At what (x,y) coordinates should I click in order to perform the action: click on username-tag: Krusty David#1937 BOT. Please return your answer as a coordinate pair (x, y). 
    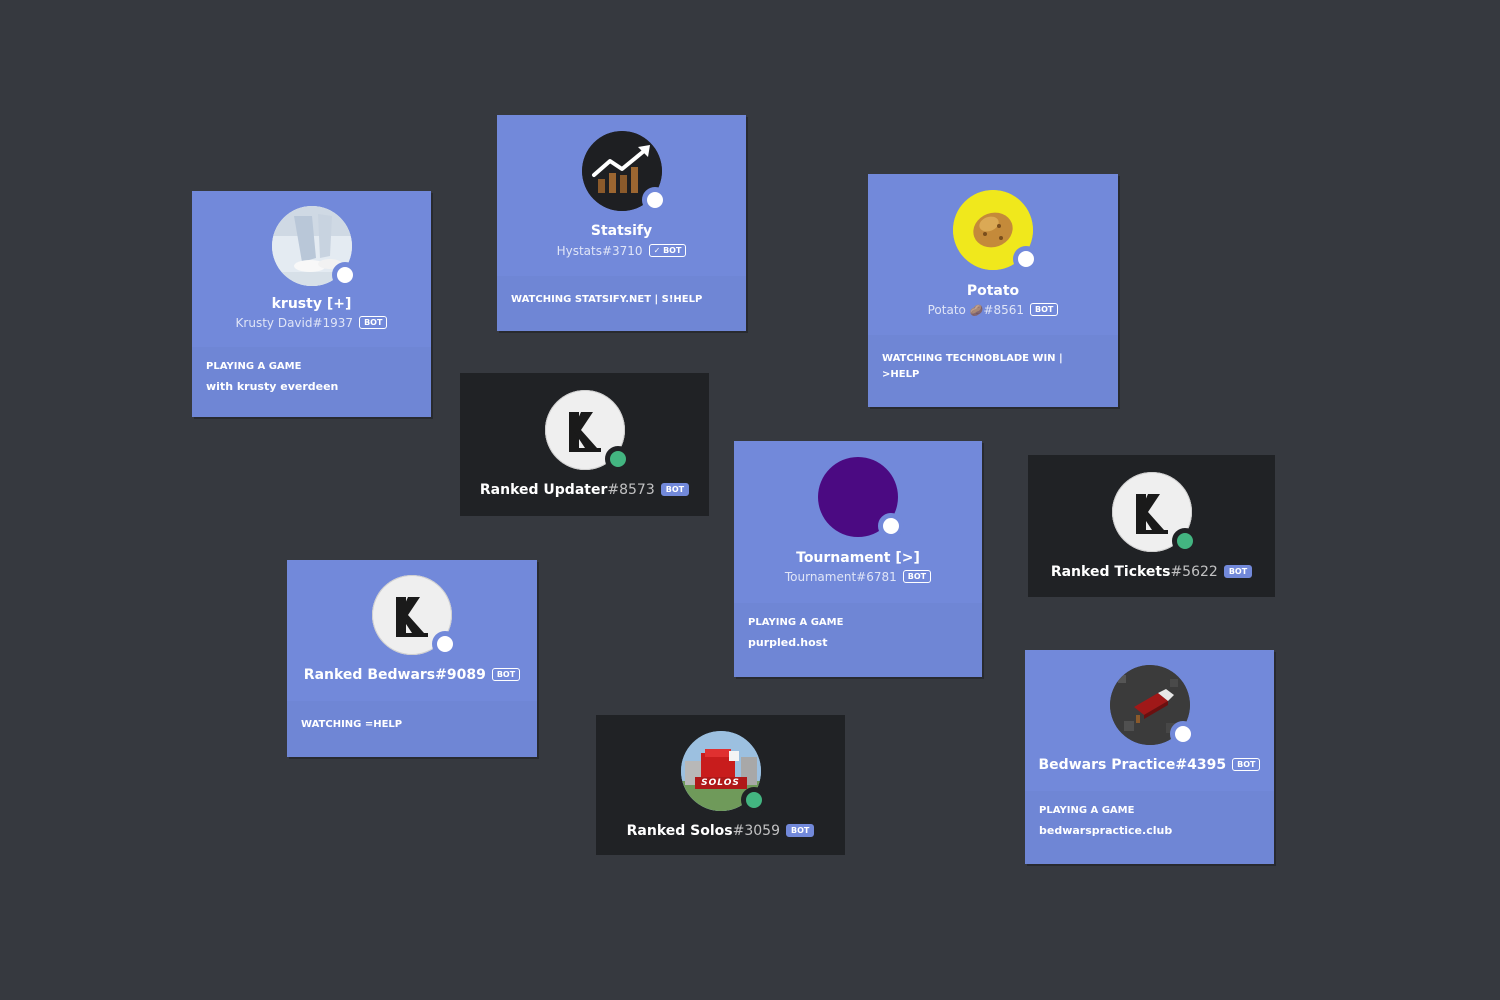
    Looking at the image, I should click on (311, 323).